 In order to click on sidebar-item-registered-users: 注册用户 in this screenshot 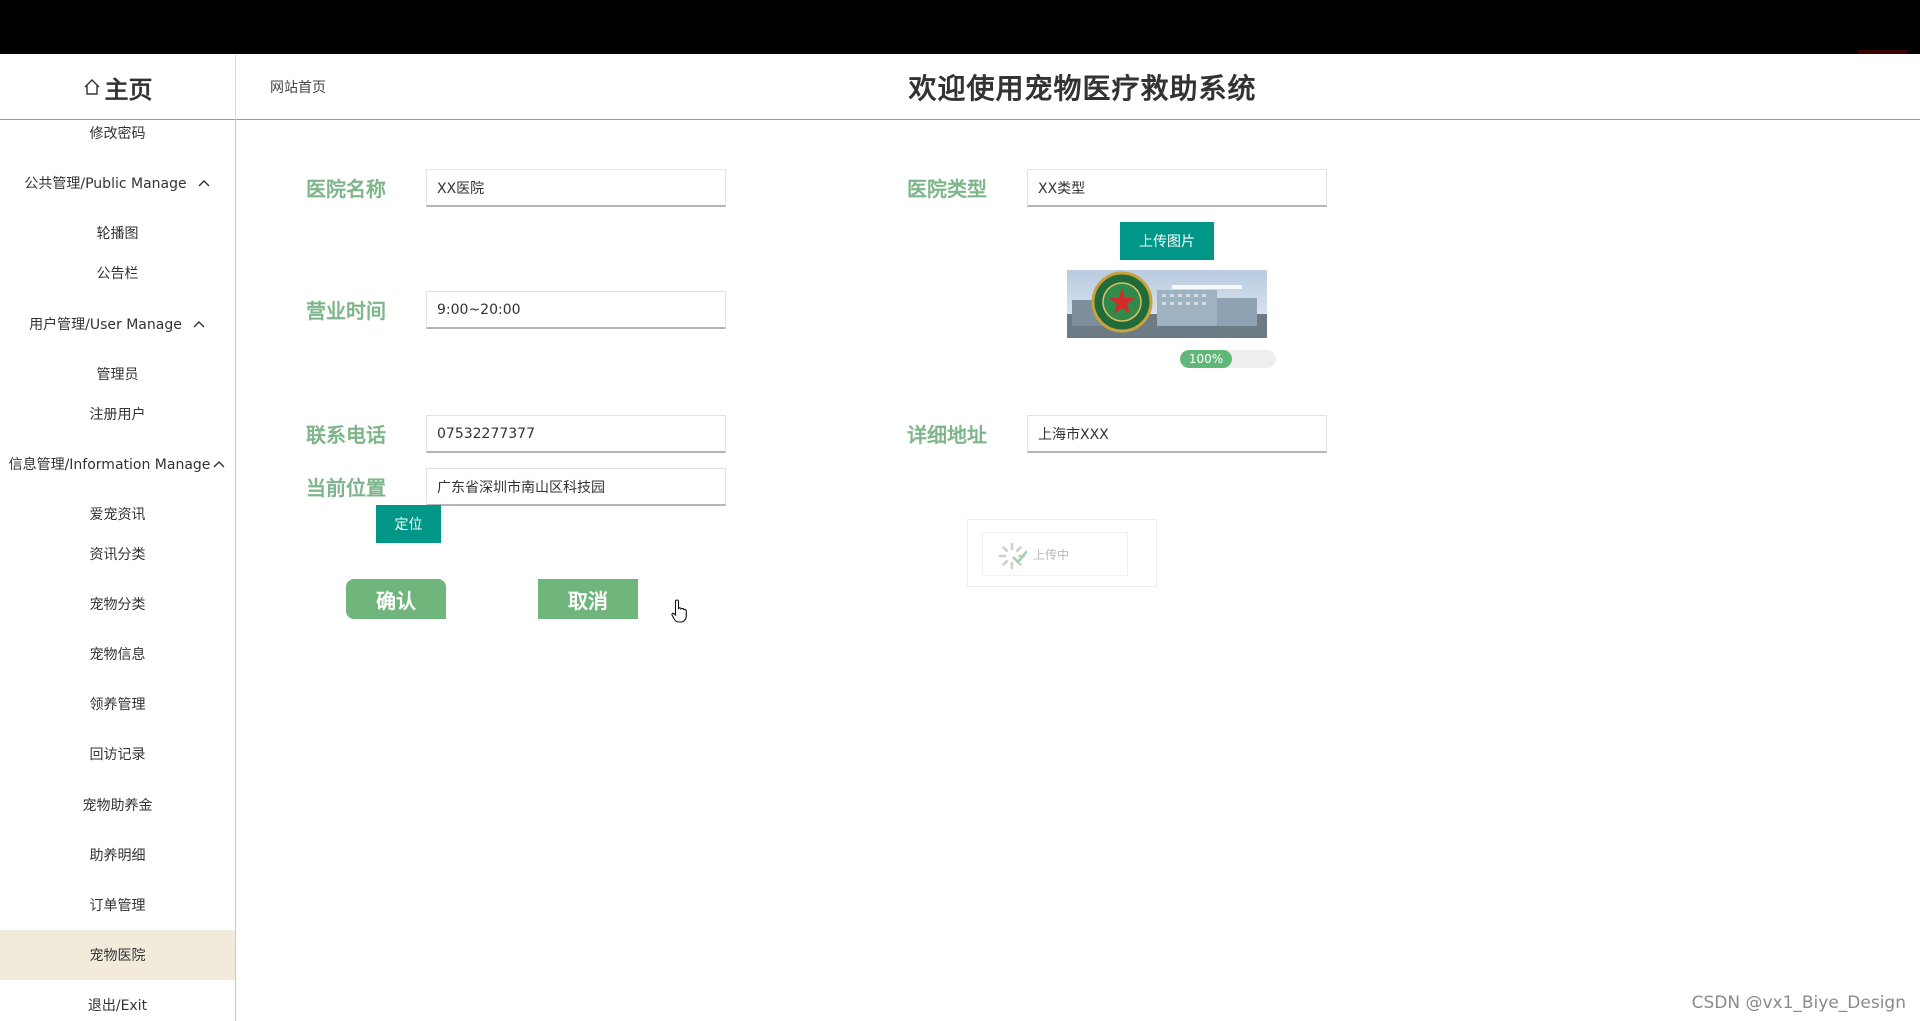, I will do `click(117, 414)`.